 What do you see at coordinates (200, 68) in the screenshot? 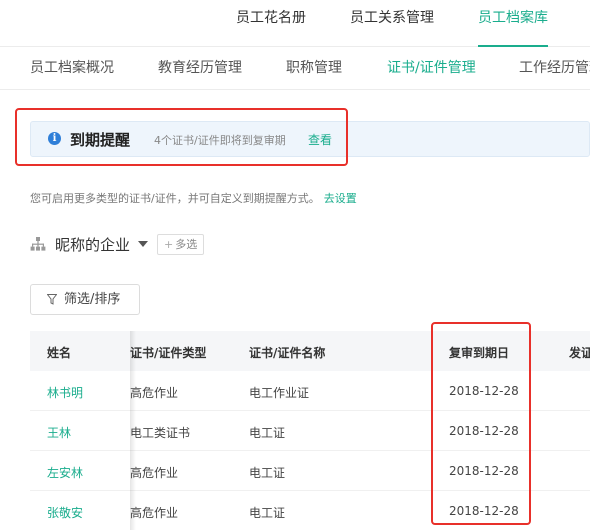
I see `tab-education-management: 教育经历管理` at bounding box center [200, 68].